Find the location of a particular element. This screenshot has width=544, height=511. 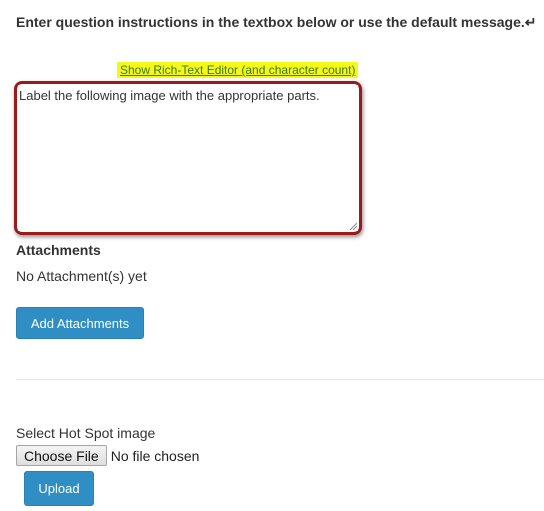

add-attachments-button: Add Attachments is located at coordinates (80, 323).